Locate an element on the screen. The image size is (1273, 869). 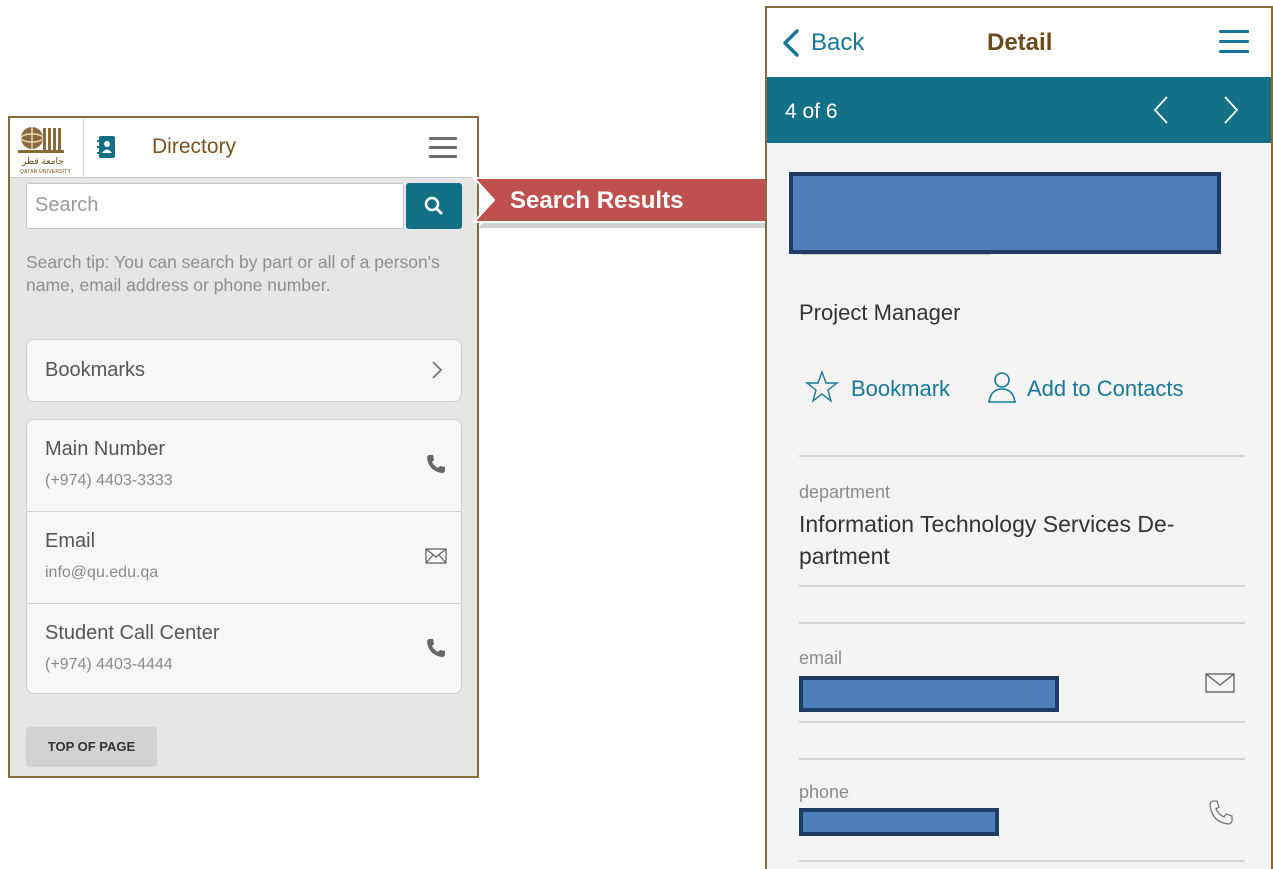
contact-name: Email is located at coordinates (70, 541).